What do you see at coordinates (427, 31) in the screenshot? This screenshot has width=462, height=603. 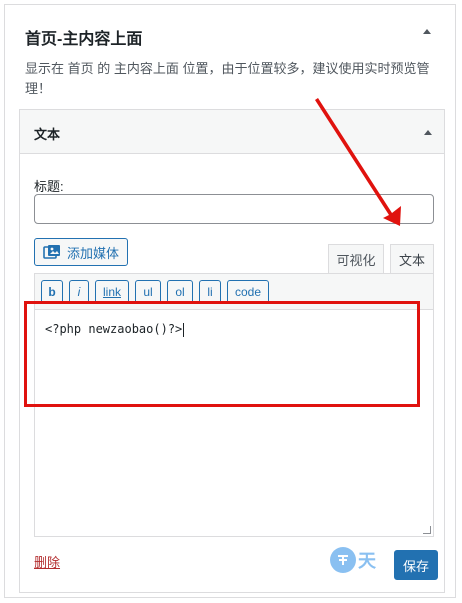 I see `panel-collapse-icon` at bounding box center [427, 31].